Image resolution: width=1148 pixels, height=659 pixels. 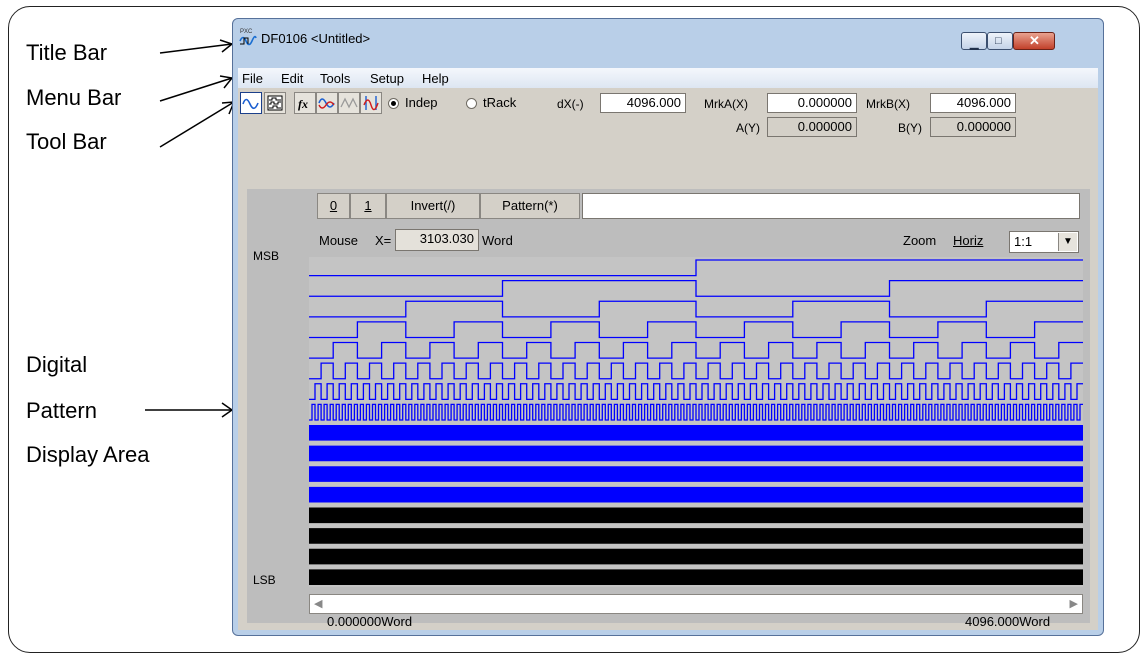 I want to click on zoom-value: 1:1, so click(x=1023, y=241).